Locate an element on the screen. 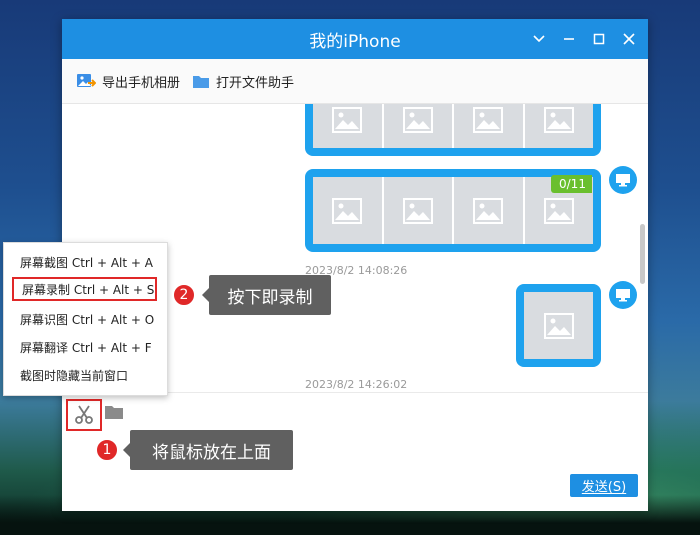  export-photo-icon is located at coordinates (86, 80).